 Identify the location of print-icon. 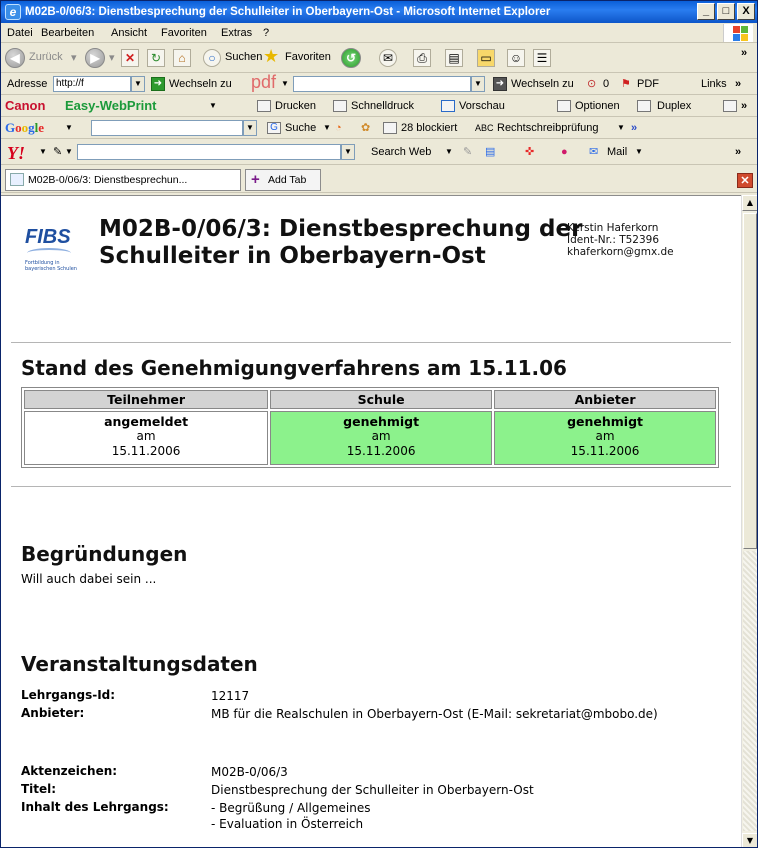
(264, 106).